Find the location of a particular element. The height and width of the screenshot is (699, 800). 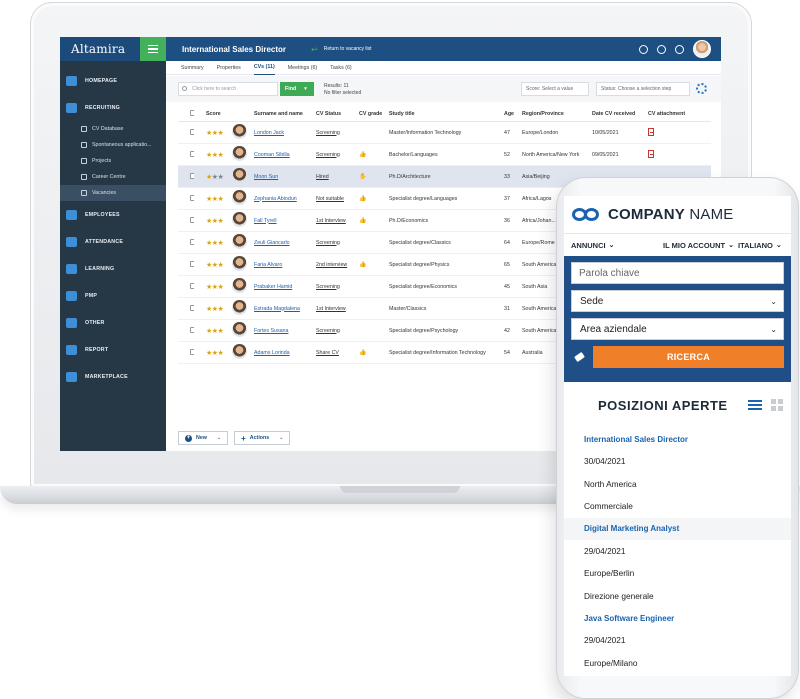

candidate-name-link: Faria Alvaro is located at coordinates (285, 265).